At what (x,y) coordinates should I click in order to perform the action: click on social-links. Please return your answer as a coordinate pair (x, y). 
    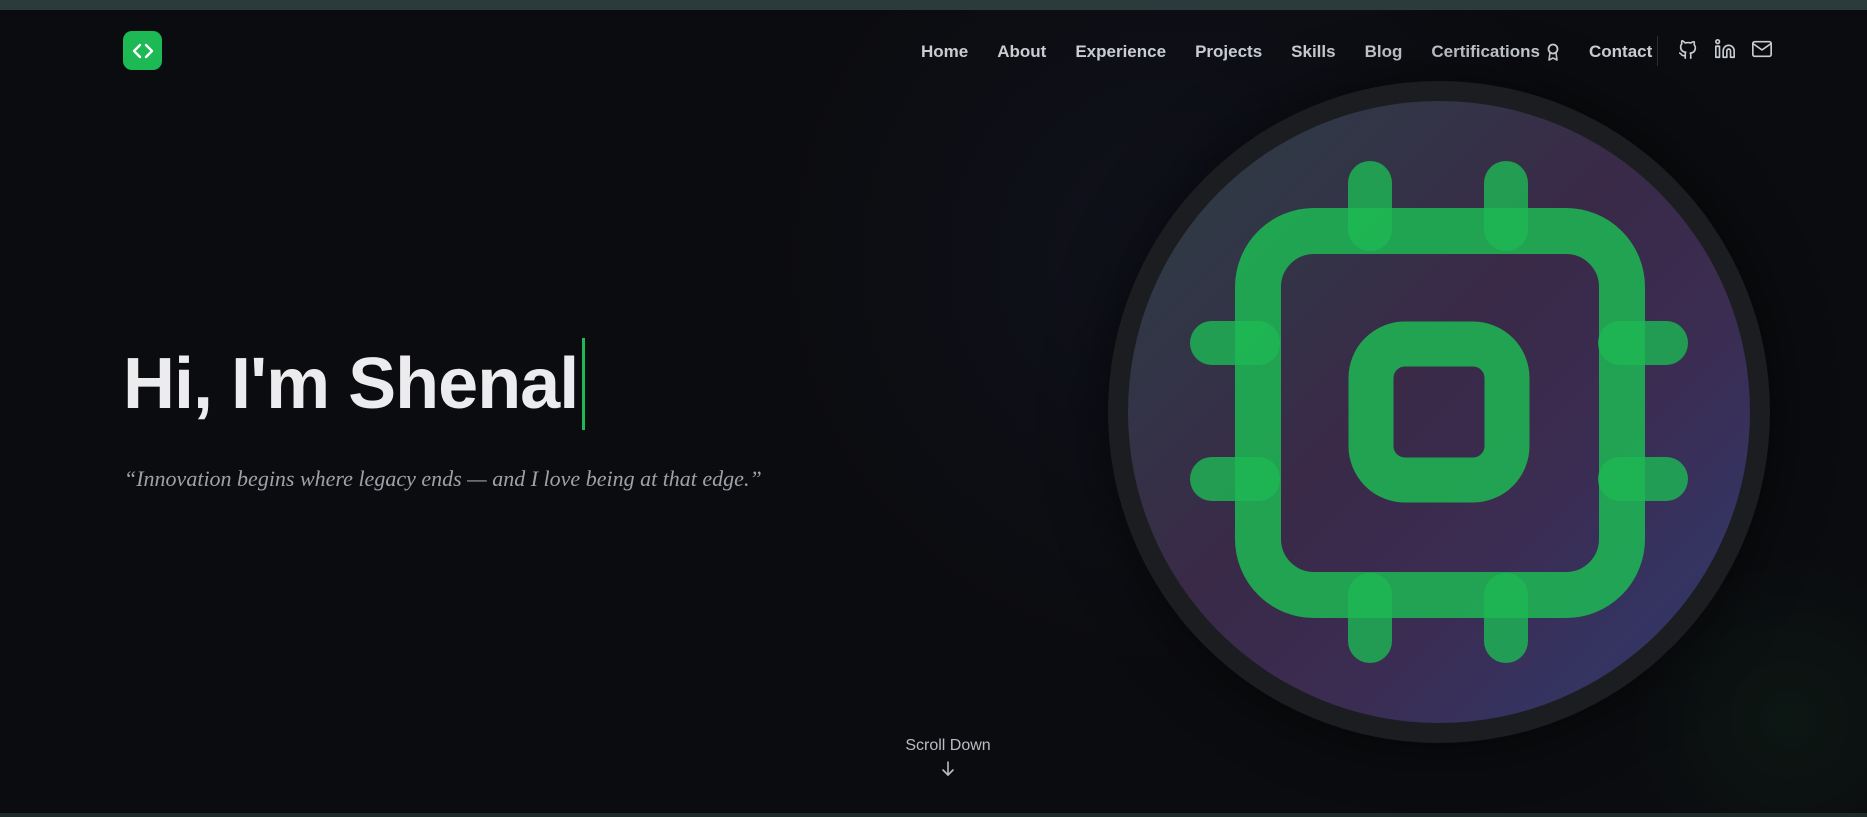
    Looking at the image, I should click on (1732, 49).